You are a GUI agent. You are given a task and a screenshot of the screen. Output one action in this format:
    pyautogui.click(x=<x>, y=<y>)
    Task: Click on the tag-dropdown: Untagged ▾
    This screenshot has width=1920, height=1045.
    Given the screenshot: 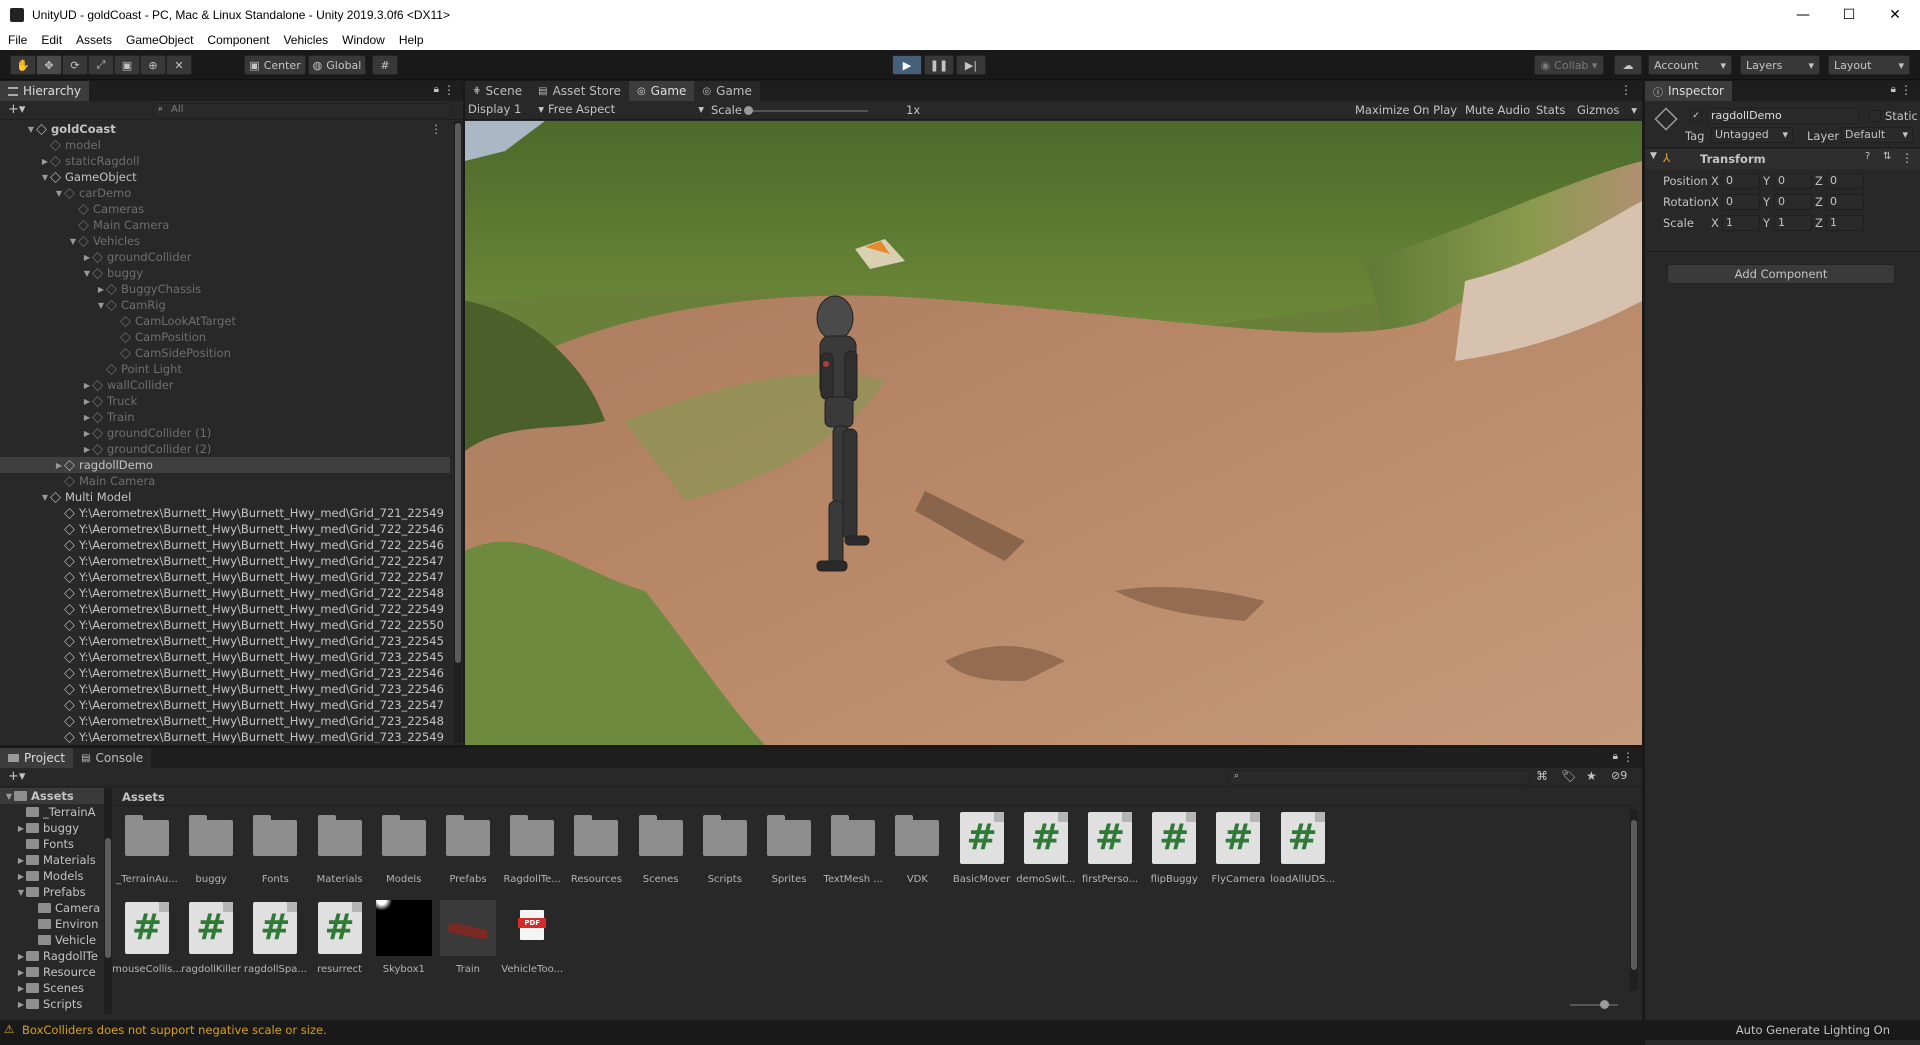 What is the action you would take?
    pyautogui.click(x=1752, y=135)
    